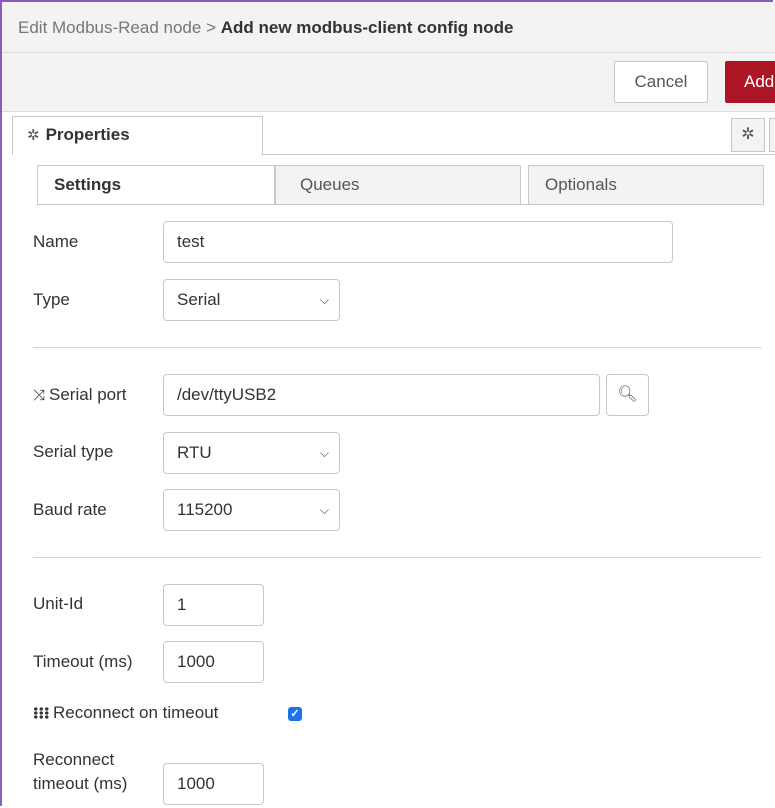 The width and height of the screenshot is (775, 808). I want to click on name-label: Name, so click(56, 241).